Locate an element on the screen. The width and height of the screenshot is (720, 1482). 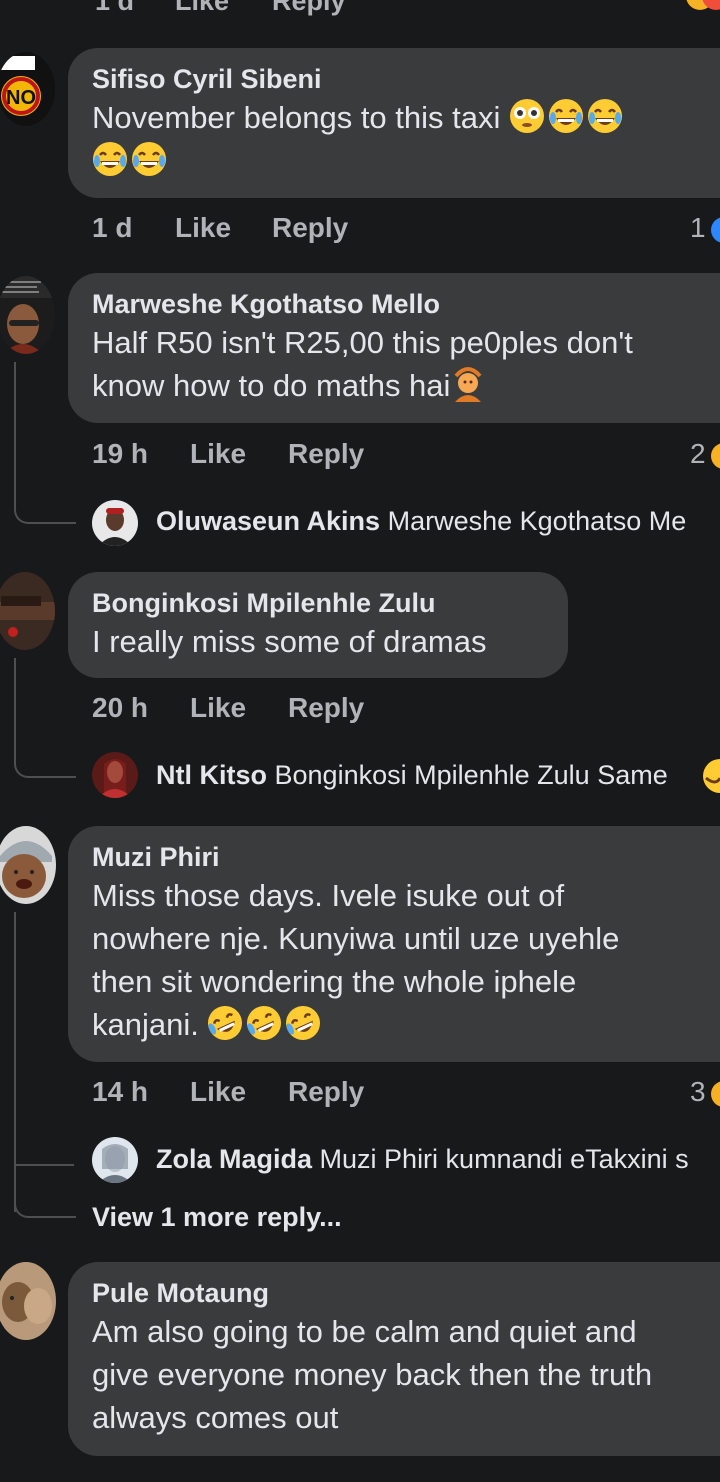
thread-line is located at coordinates (15, 1062).